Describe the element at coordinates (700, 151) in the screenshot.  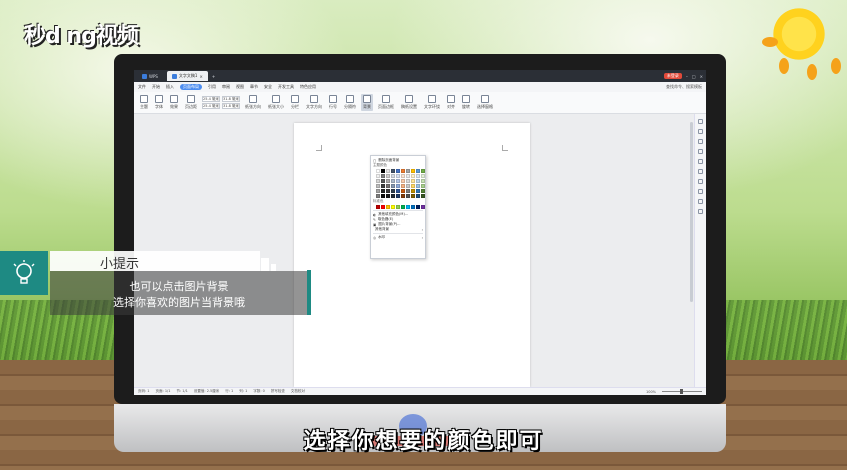
I see `sidebar-format-icon` at that location.